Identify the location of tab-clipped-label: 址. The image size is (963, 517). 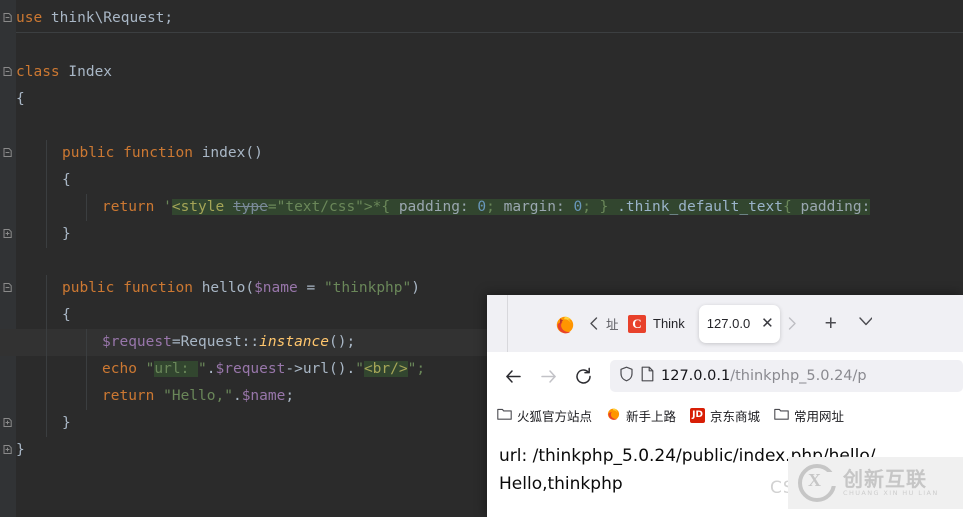
(613, 323).